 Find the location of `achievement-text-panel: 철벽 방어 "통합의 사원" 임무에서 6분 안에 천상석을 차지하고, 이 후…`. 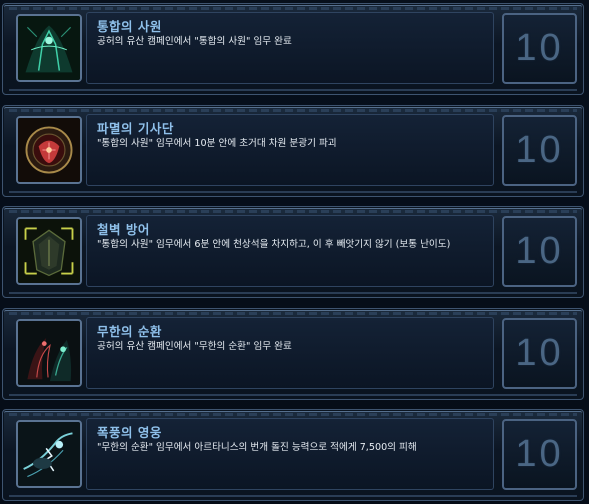

achievement-text-panel: 철벽 방어 "통합의 사원" 임무에서 6분 안에 천상석을 차지하고, 이 후… is located at coordinates (290, 251).